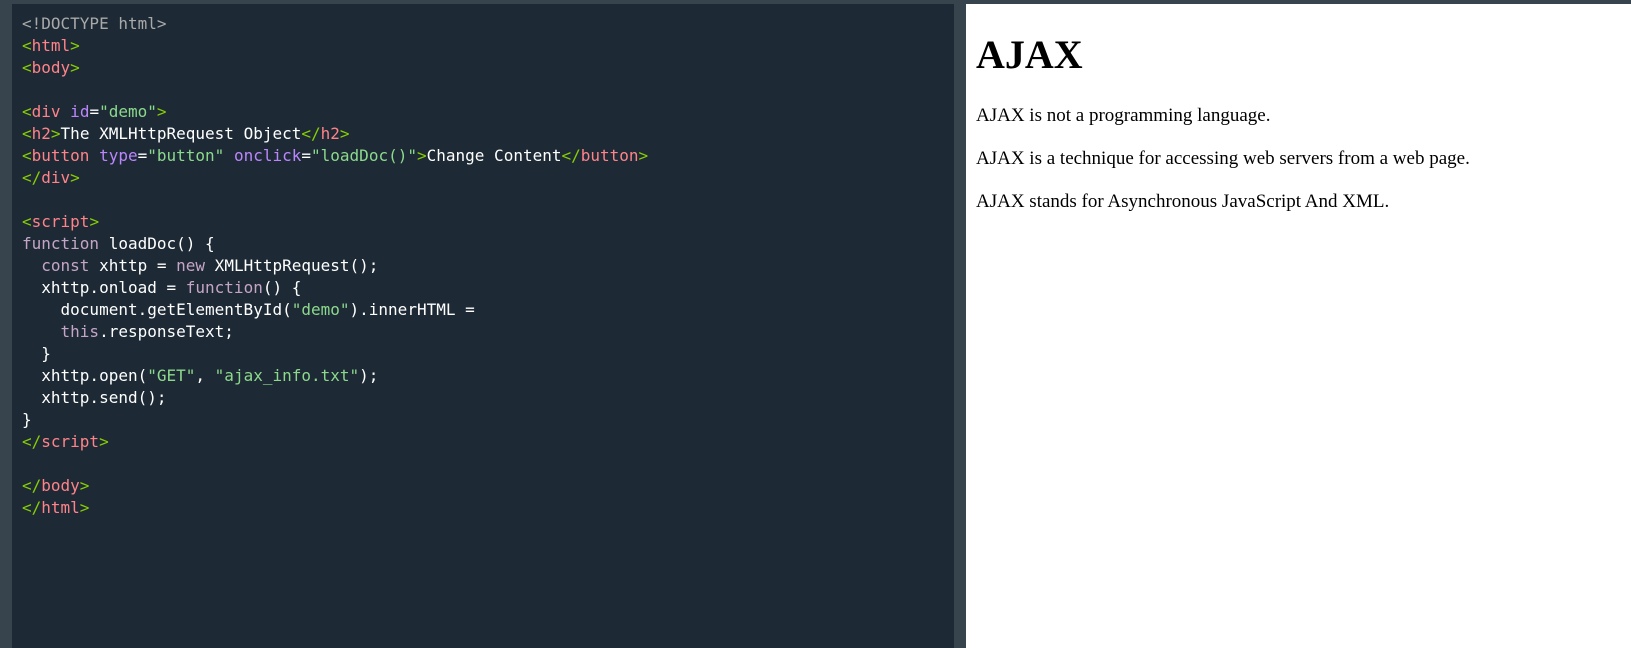 Image resolution: width=1631 pixels, height=648 pixels. What do you see at coordinates (75, 111) in the screenshot?
I see `code-token: id` at bounding box center [75, 111].